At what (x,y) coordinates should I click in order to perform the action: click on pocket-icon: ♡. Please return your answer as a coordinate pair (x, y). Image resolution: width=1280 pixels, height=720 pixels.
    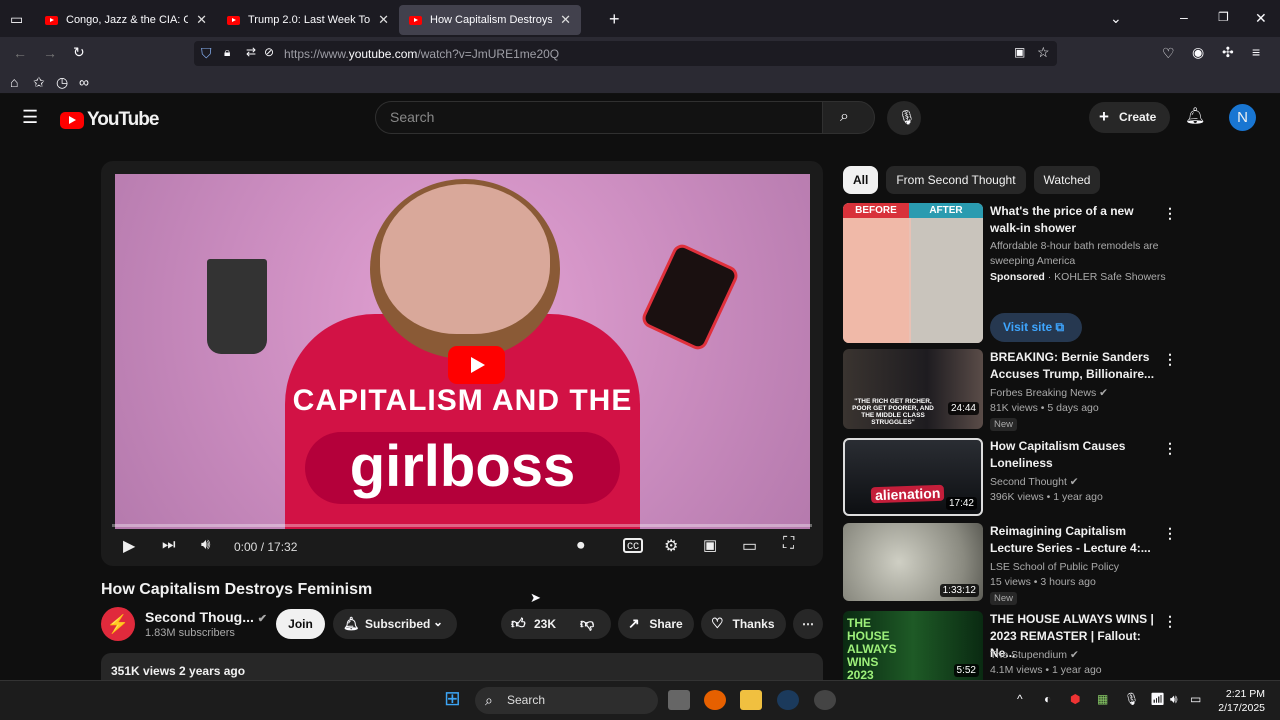
    Looking at the image, I should click on (1168, 53).